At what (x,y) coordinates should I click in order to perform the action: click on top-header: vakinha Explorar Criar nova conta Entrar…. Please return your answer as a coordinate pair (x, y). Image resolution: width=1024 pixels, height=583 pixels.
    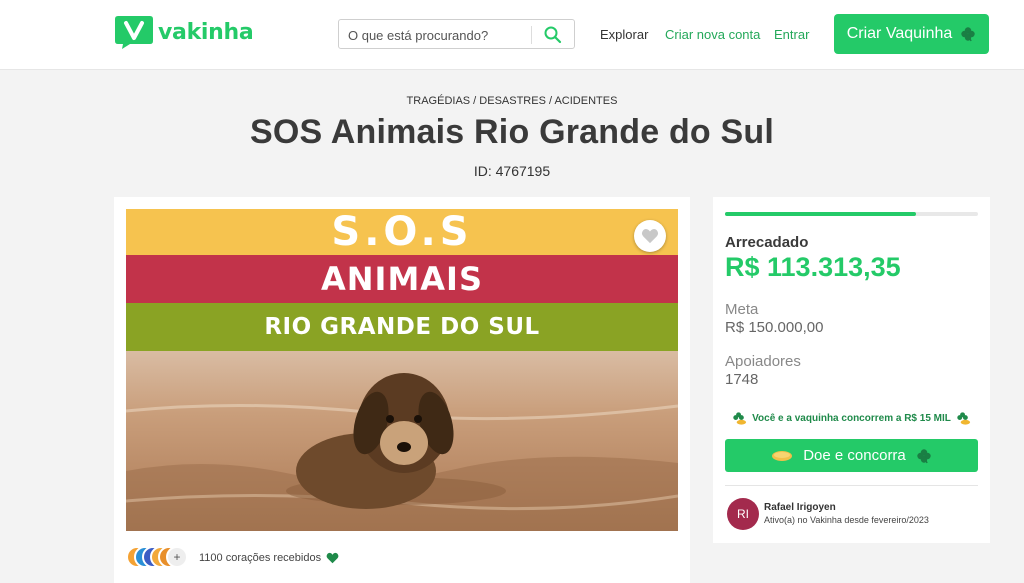
    Looking at the image, I should click on (512, 35).